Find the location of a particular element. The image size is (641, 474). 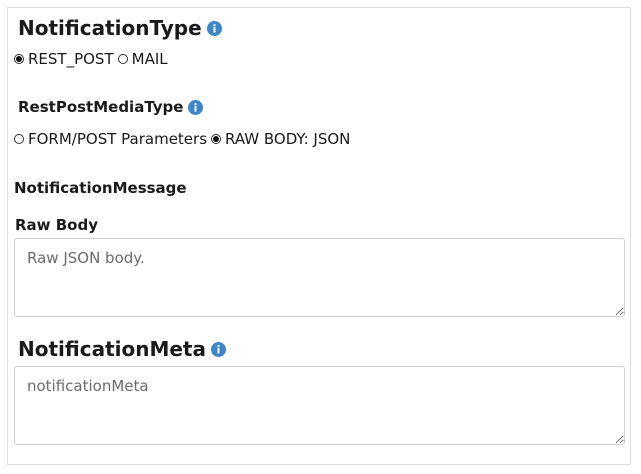

raw-body-label: Raw Body is located at coordinates (56, 225).